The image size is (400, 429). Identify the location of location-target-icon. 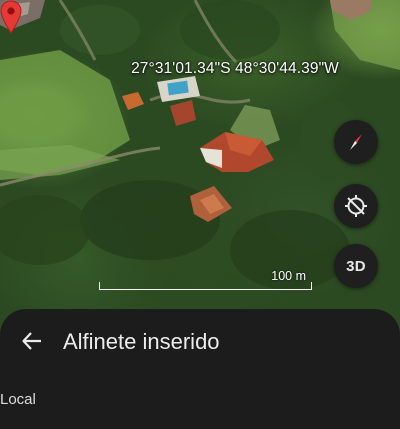
(356, 206).